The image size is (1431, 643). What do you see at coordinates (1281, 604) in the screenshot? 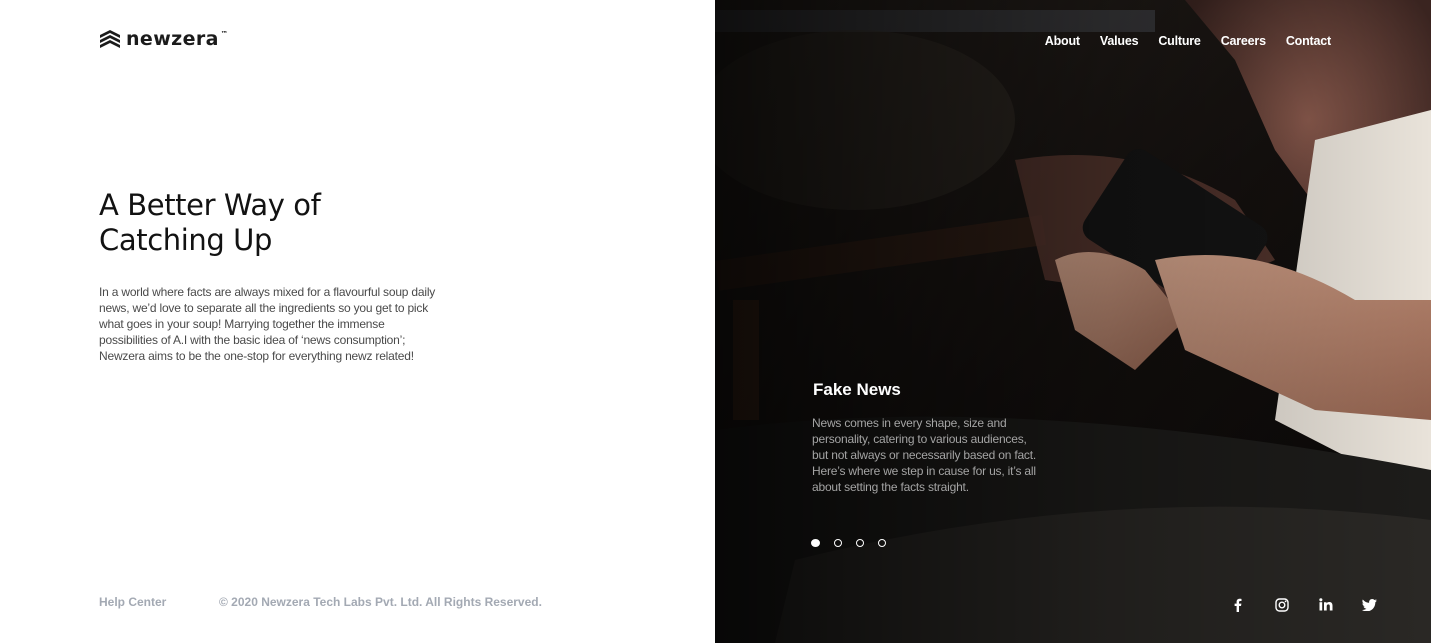
I see `instagram-icon` at bounding box center [1281, 604].